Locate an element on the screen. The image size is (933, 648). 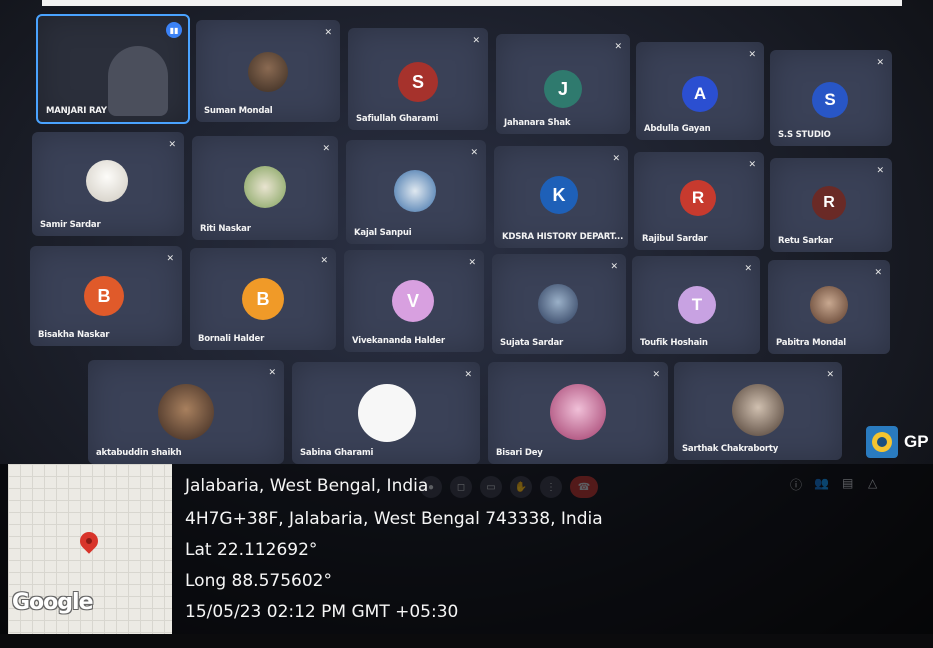
participant-name: Jahanara Shak is located at coordinates (537, 123).